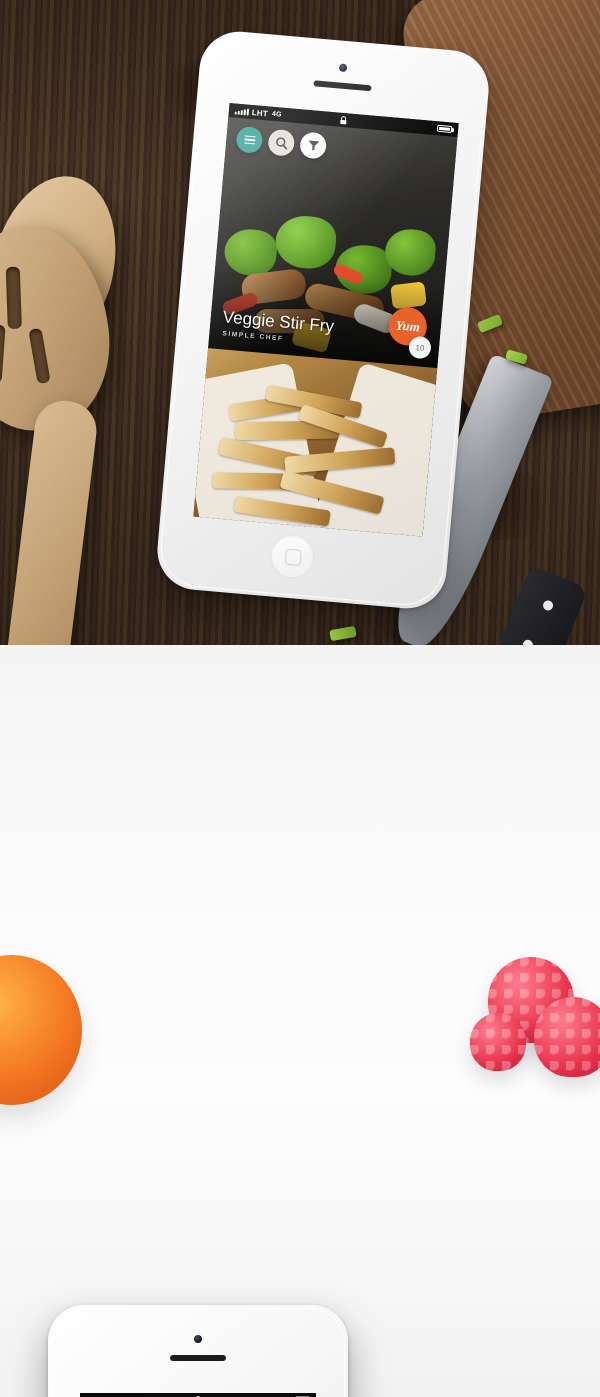 Image resolution: width=600 pixels, height=1397 pixels. I want to click on menu-button, so click(249, 139).